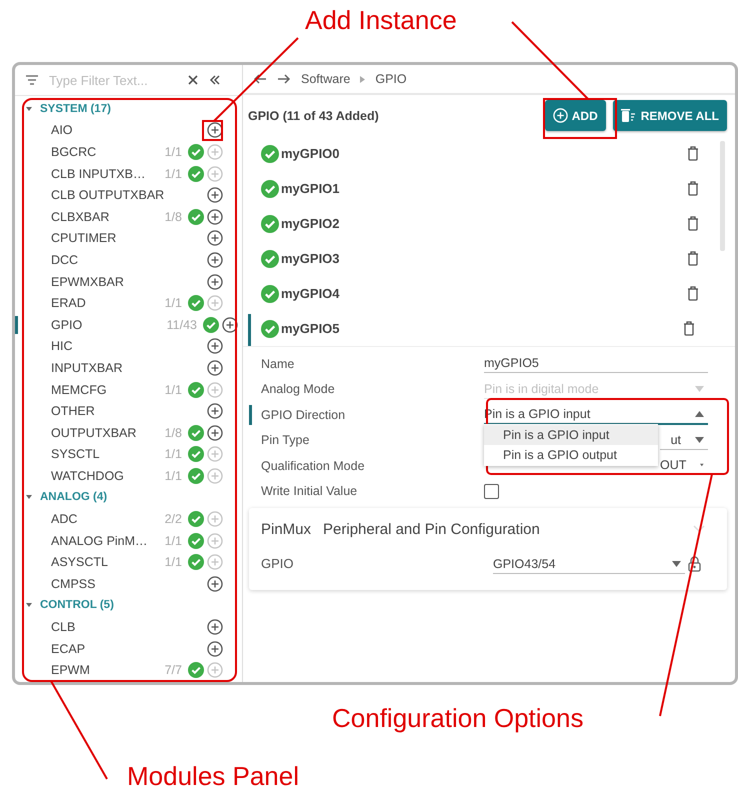 This screenshot has width=738, height=792. I want to click on module-name: EPWMXBAR, so click(88, 281).